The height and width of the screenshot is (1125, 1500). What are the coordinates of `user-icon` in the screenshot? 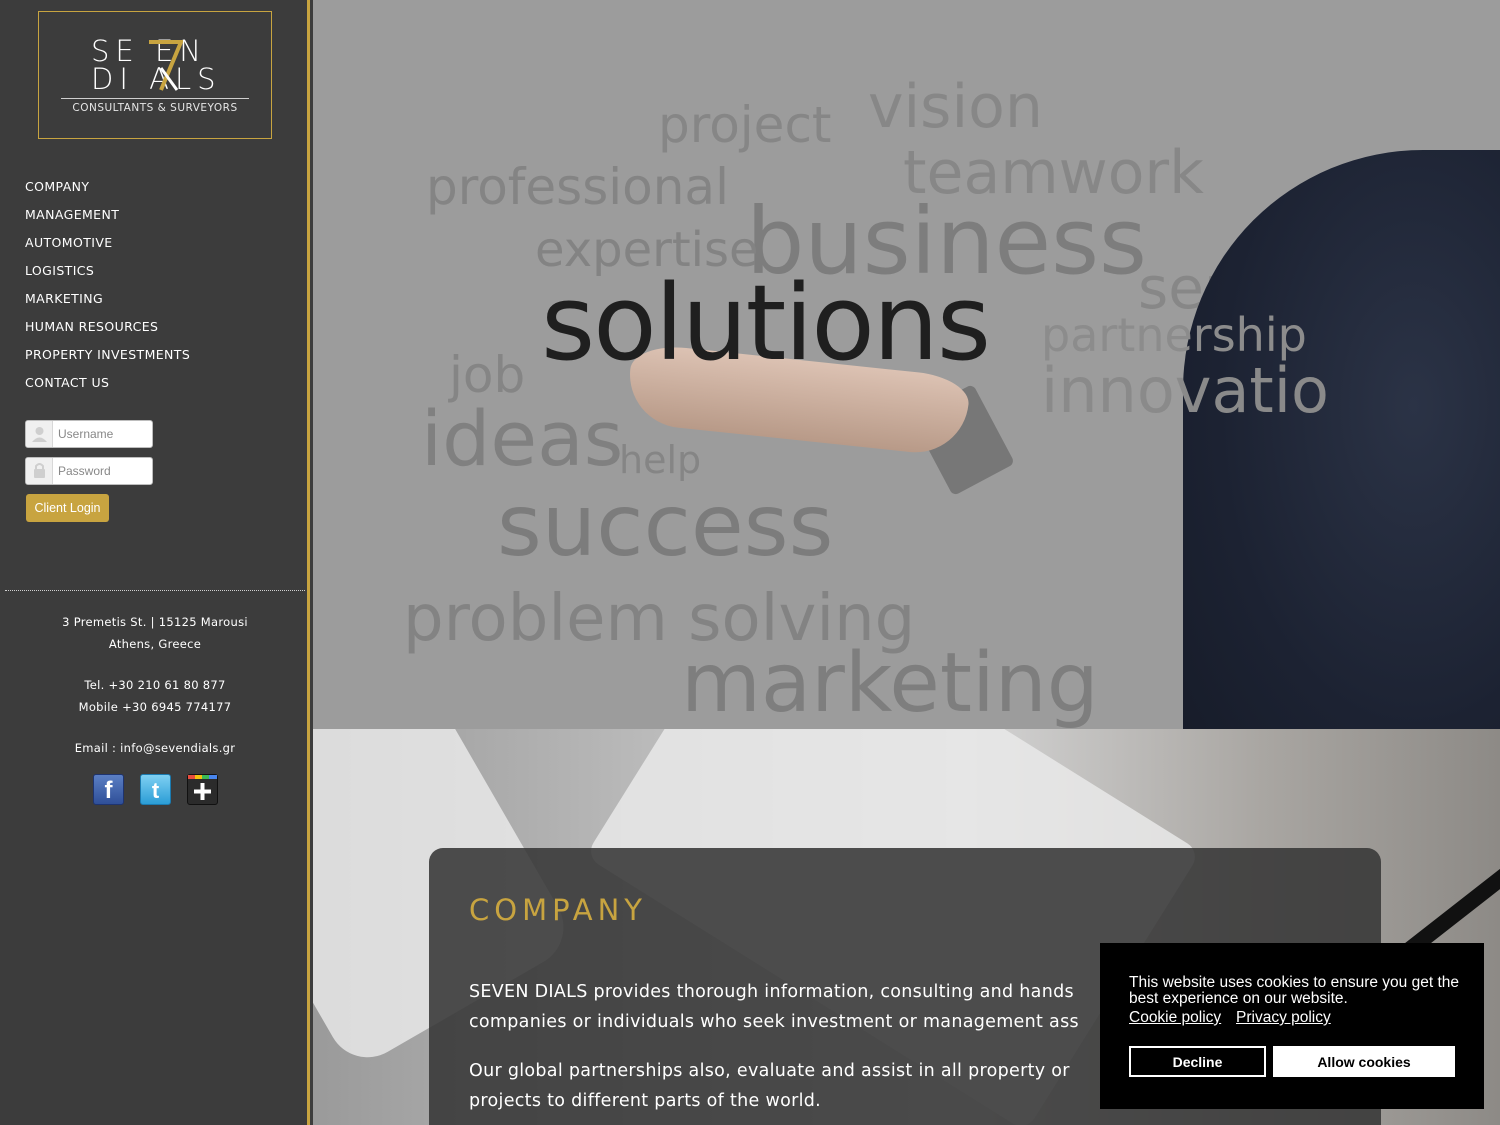 It's located at (39, 434).